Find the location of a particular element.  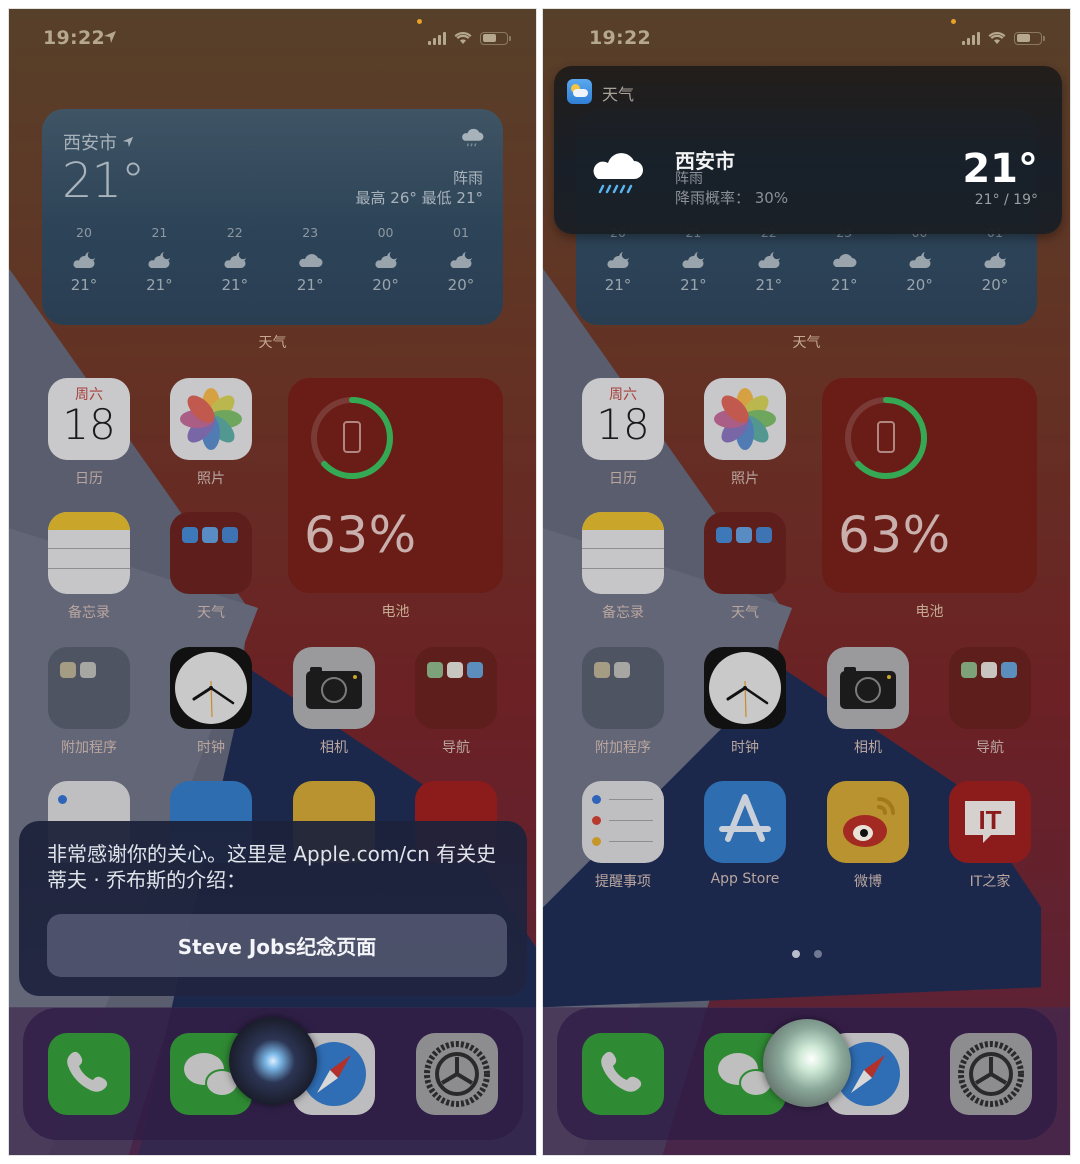

hour-label: 22 is located at coordinates (234, 232).